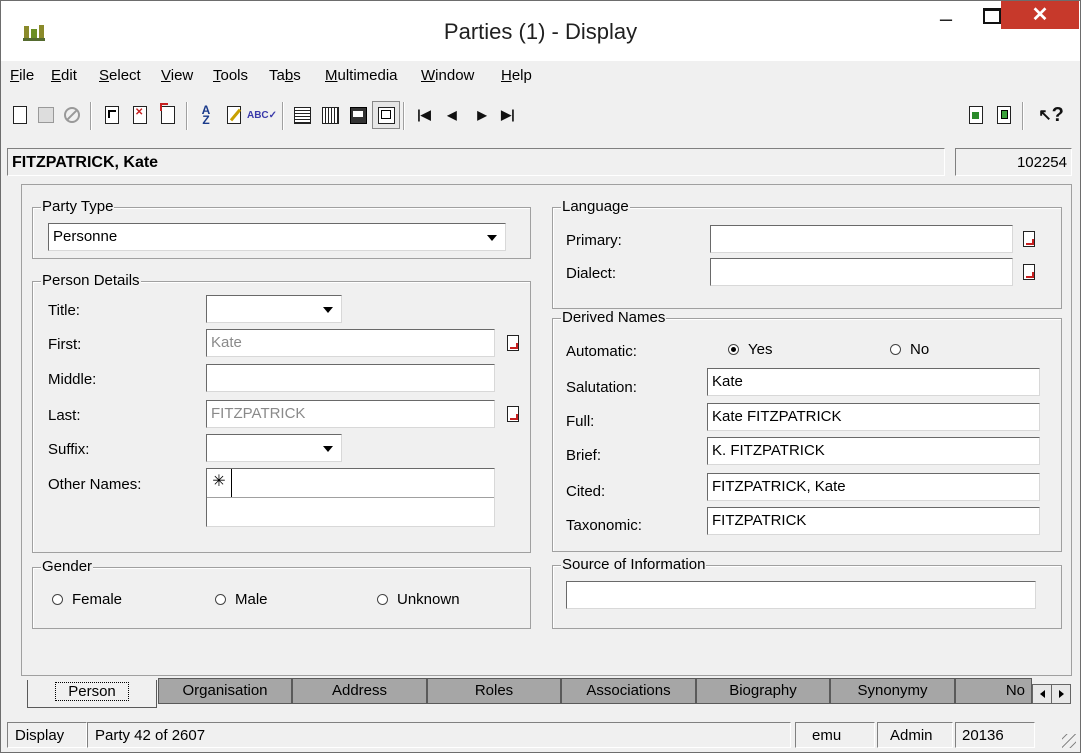 The height and width of the screenshot is (753, 1081). I want to click on party-type-select: Personne, so click(277, 237).